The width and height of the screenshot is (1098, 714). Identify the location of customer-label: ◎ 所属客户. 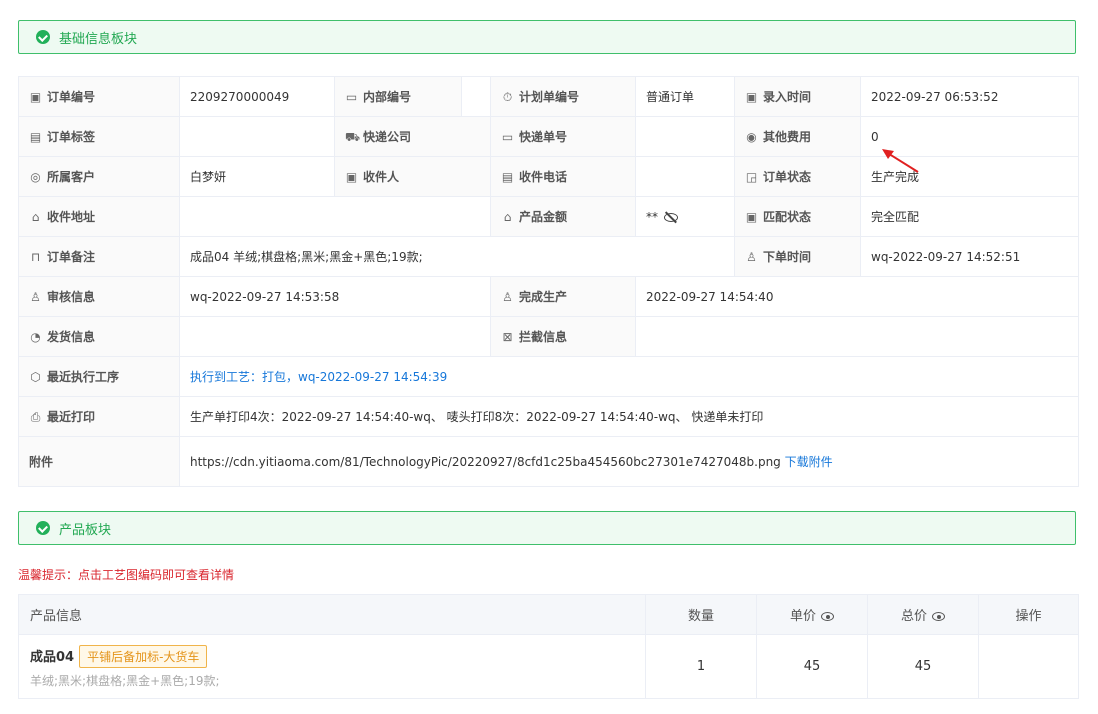
(99, 176).